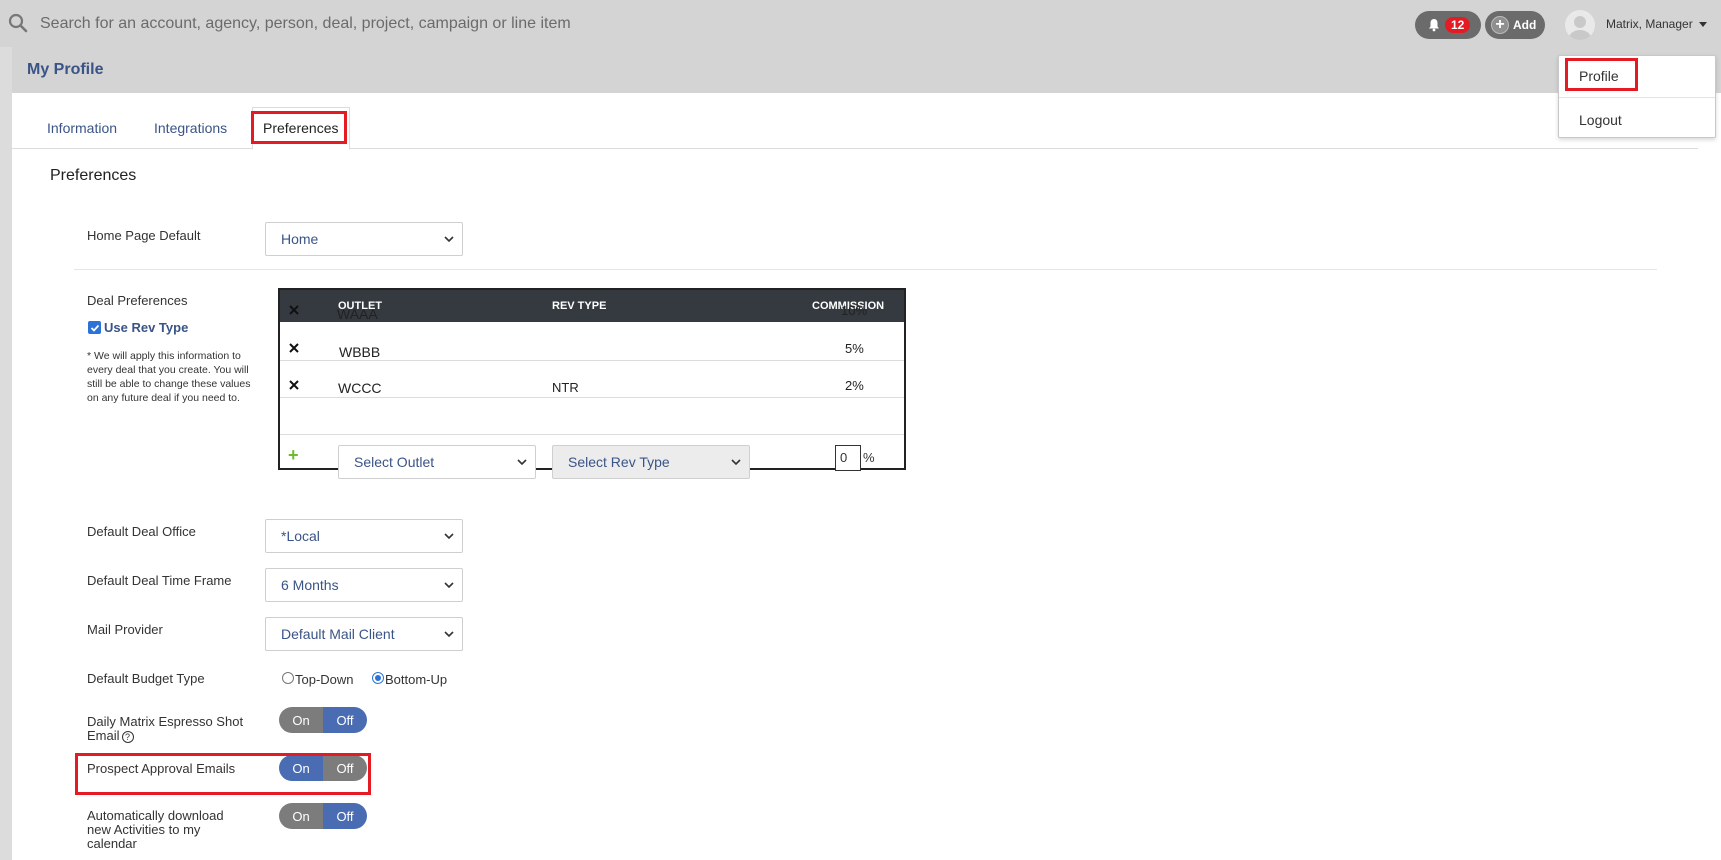 The image size is (1721, 860). Describe the element at coordinates (93, 175) in the screenshot. I see `section-title: Preferences` at that location.